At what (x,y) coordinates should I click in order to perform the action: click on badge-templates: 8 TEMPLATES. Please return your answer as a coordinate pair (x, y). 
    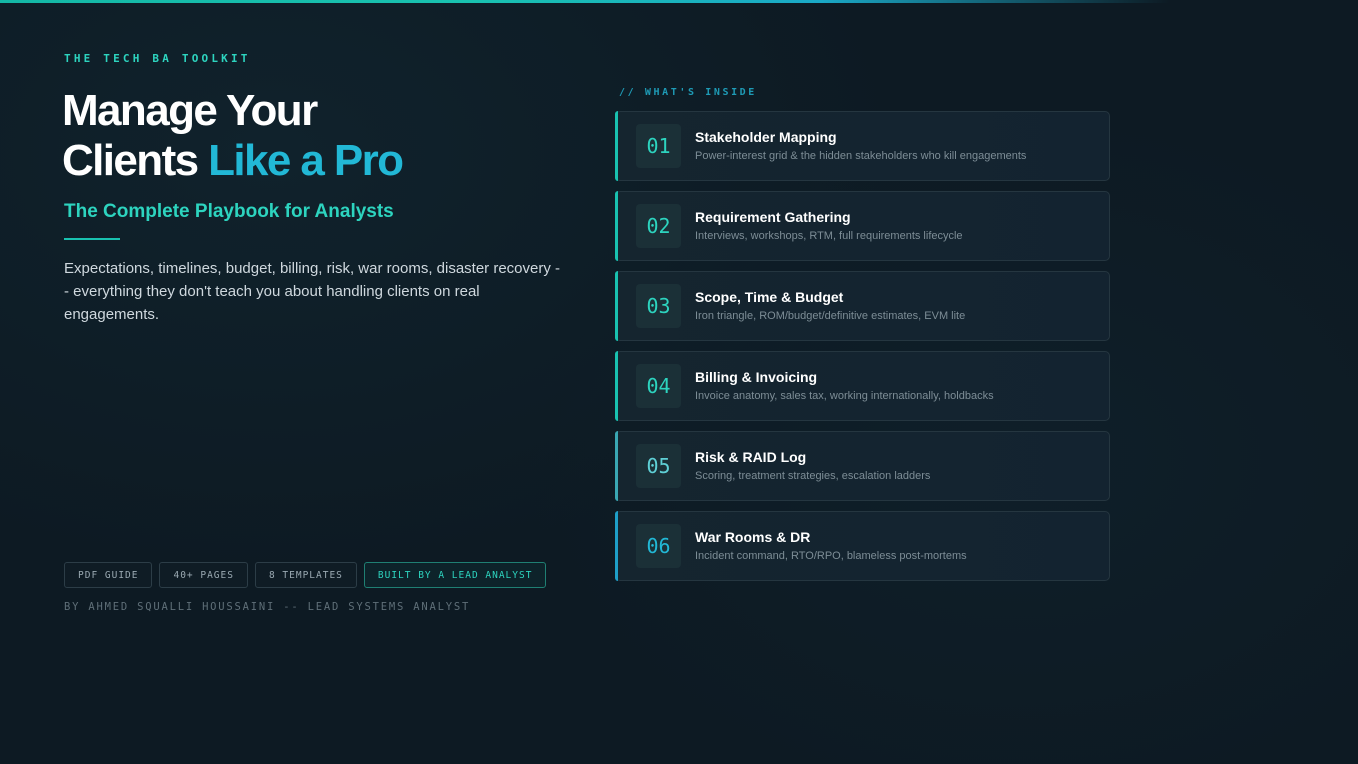
    Looking at the image, I should click on (305, 575).